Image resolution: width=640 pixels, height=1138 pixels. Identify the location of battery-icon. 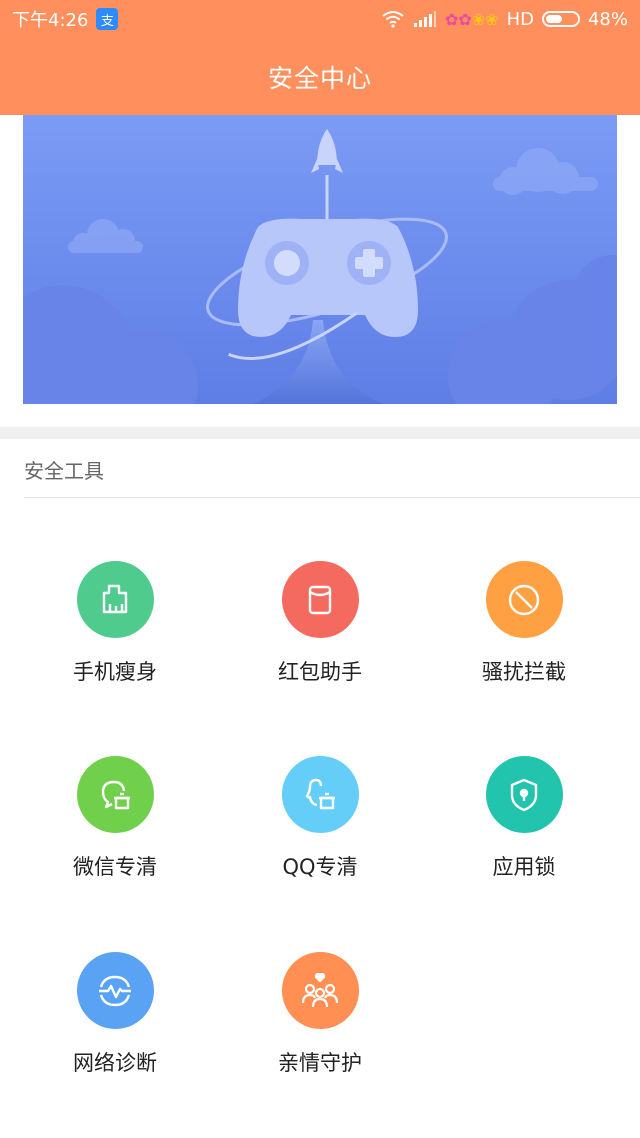
(560, 19).